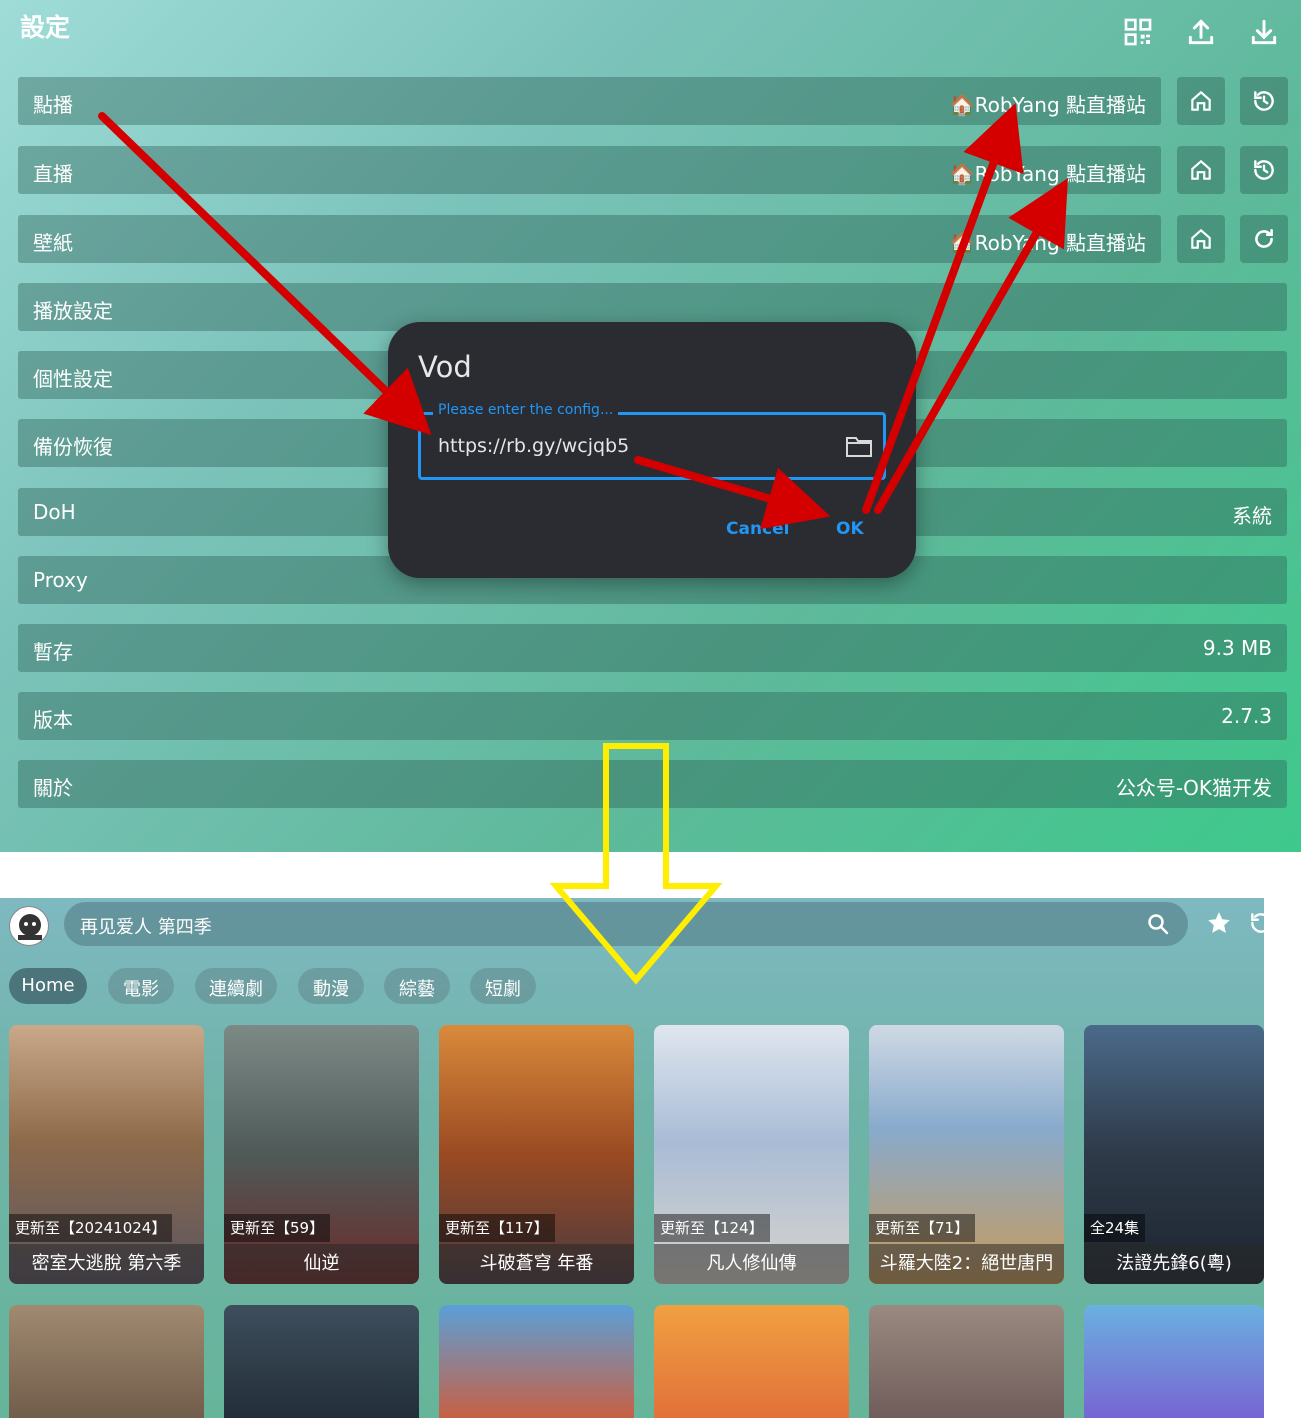  Describe the element at coordinates (45, 27) in the screenshot. I see `page-title: 設定` at that location.